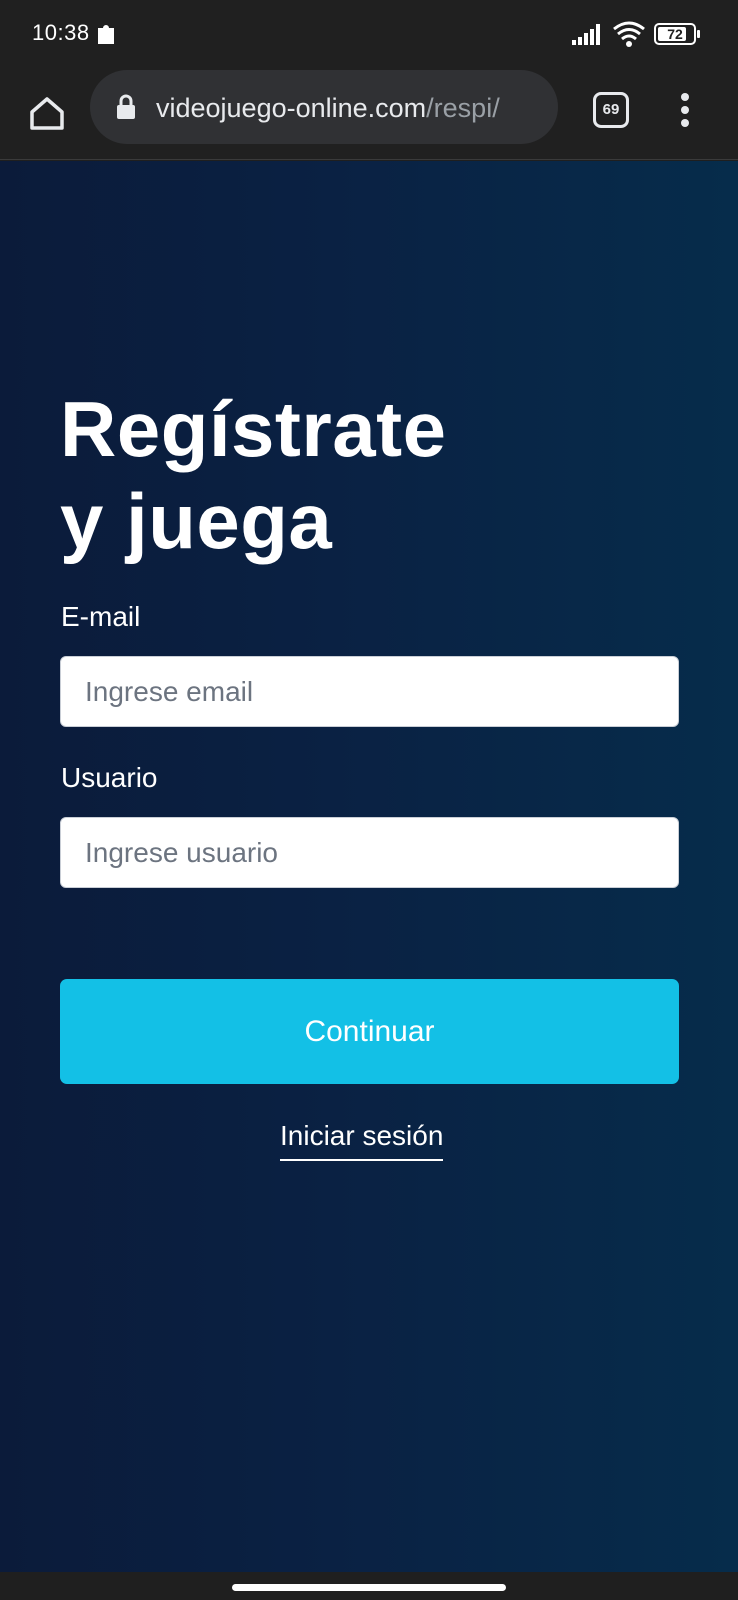 This screenshot has height=1600, width=738. What do you see at coordinates (629, 34) in the screenshot?
I see `wifi-icon` at bounding box center [629, 34].